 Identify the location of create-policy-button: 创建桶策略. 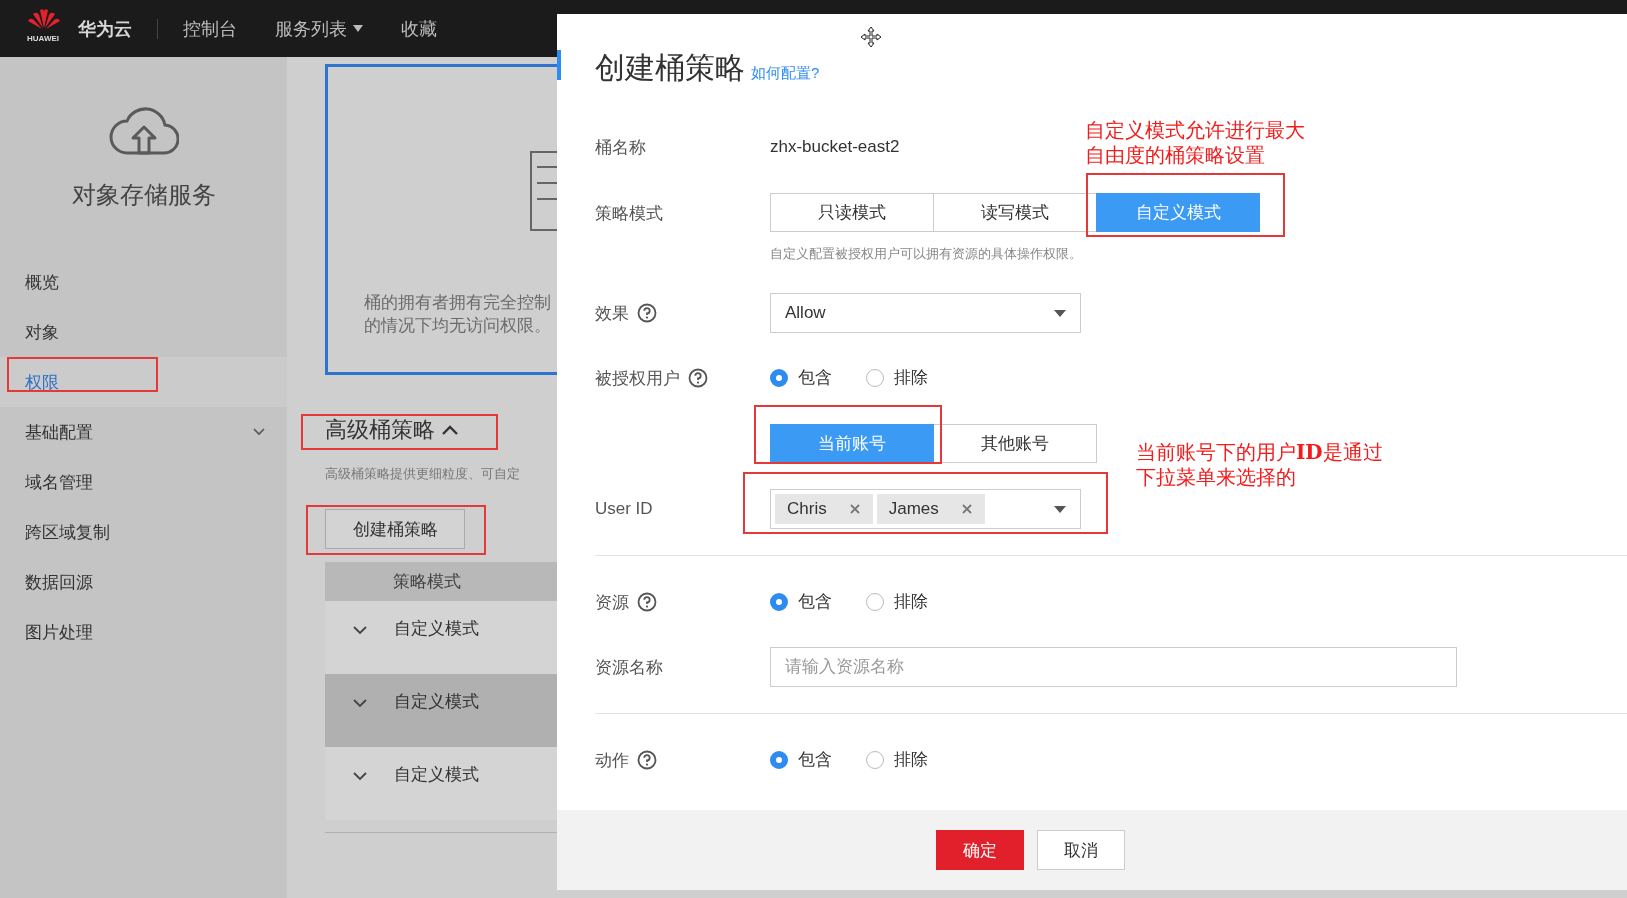
(395, 529).